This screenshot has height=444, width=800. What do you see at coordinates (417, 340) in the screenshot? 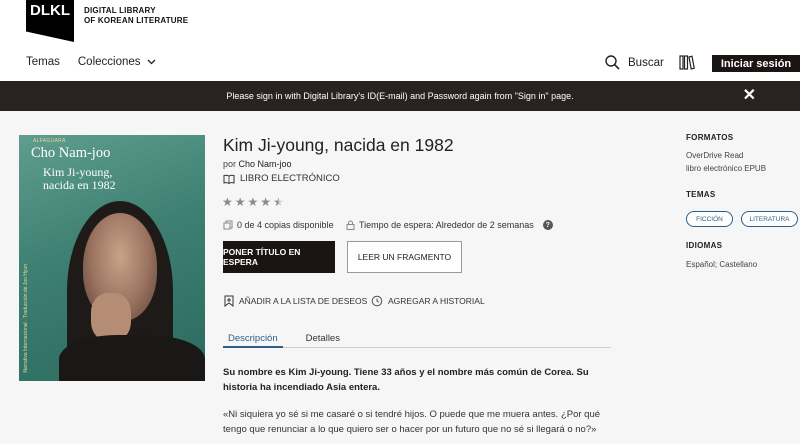
I see `detail-tabs: Descripción Detalles` at bounding box center [417, 340].